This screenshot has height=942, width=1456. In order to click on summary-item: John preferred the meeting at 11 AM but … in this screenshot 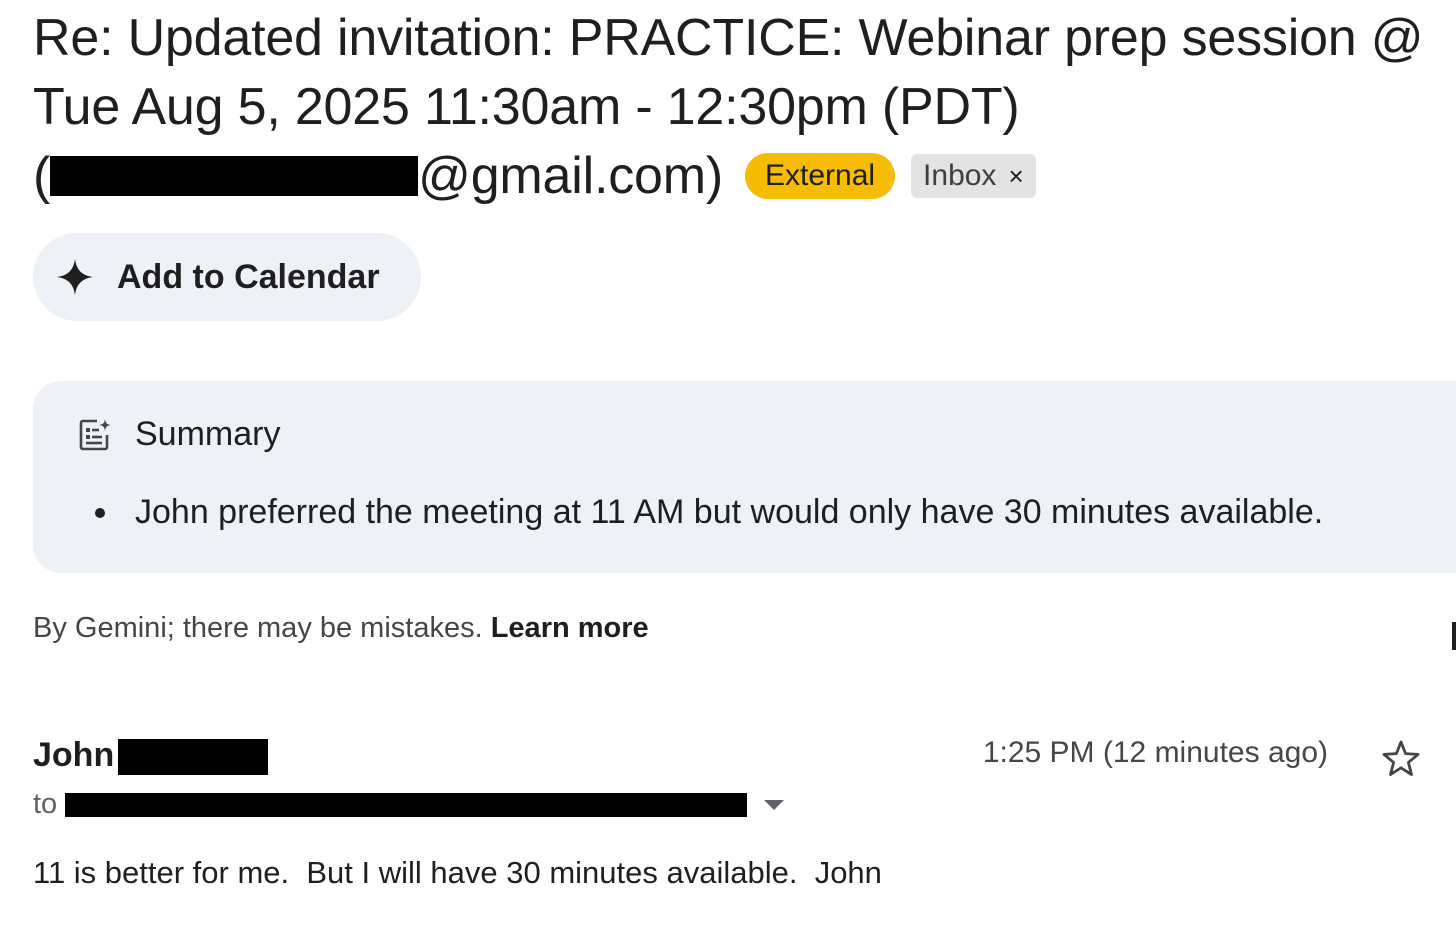, I will do `click(709, 512)`.